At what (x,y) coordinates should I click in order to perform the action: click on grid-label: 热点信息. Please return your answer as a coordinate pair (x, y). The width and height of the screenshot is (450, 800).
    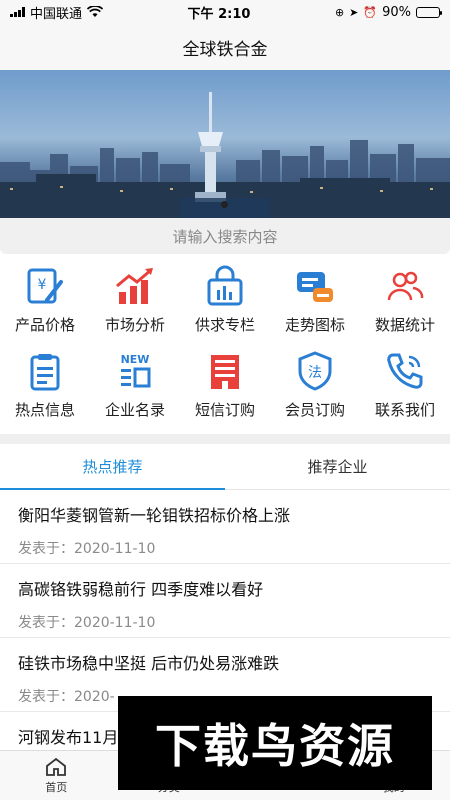
    Looking at the image, I should click on (44, 410).